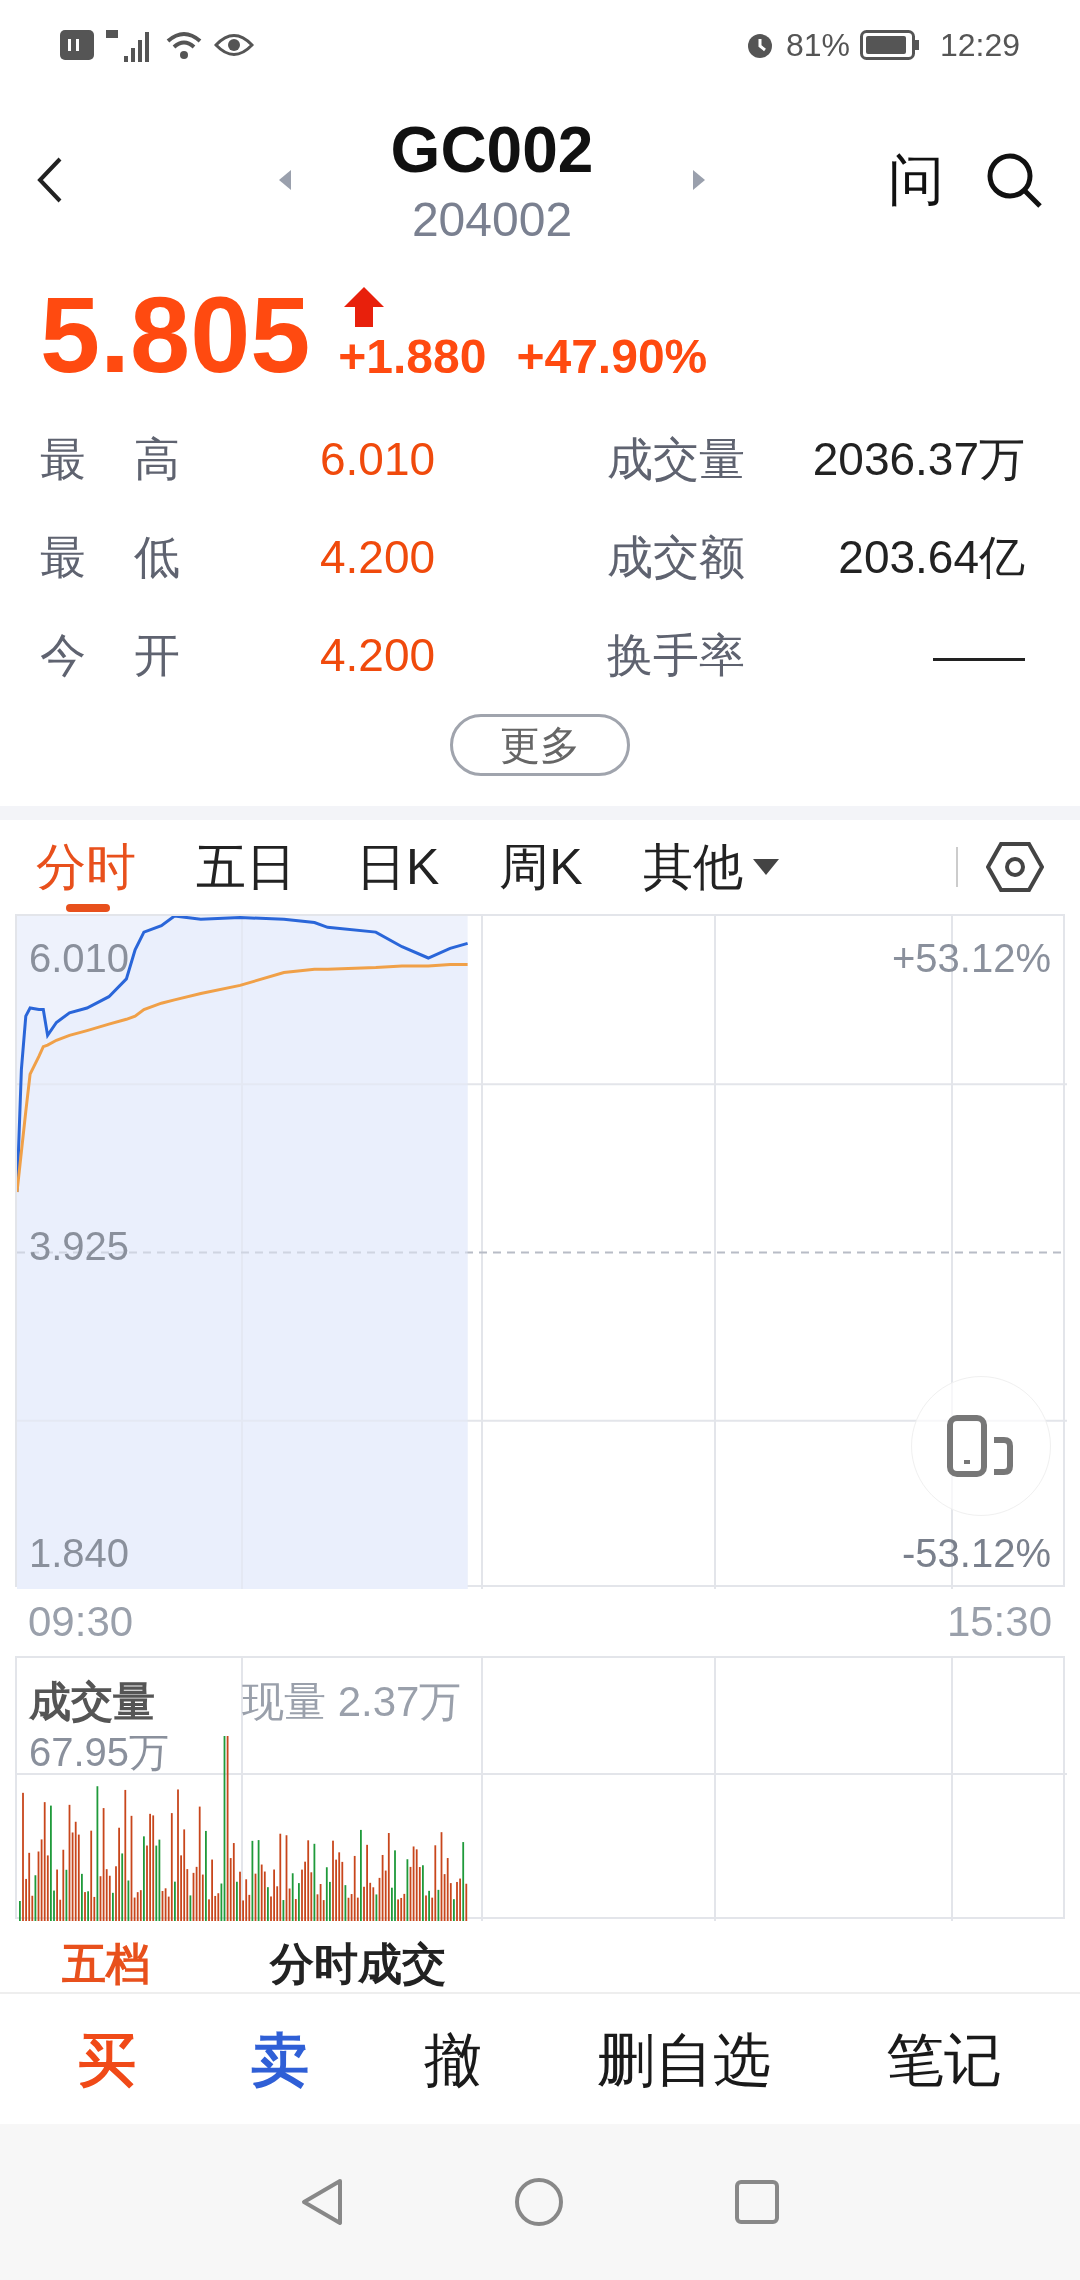  What do you see at coordinates (979, 45) in the screenshot?
I see `clock-time: 12:29` at bounding box center [979, 45].